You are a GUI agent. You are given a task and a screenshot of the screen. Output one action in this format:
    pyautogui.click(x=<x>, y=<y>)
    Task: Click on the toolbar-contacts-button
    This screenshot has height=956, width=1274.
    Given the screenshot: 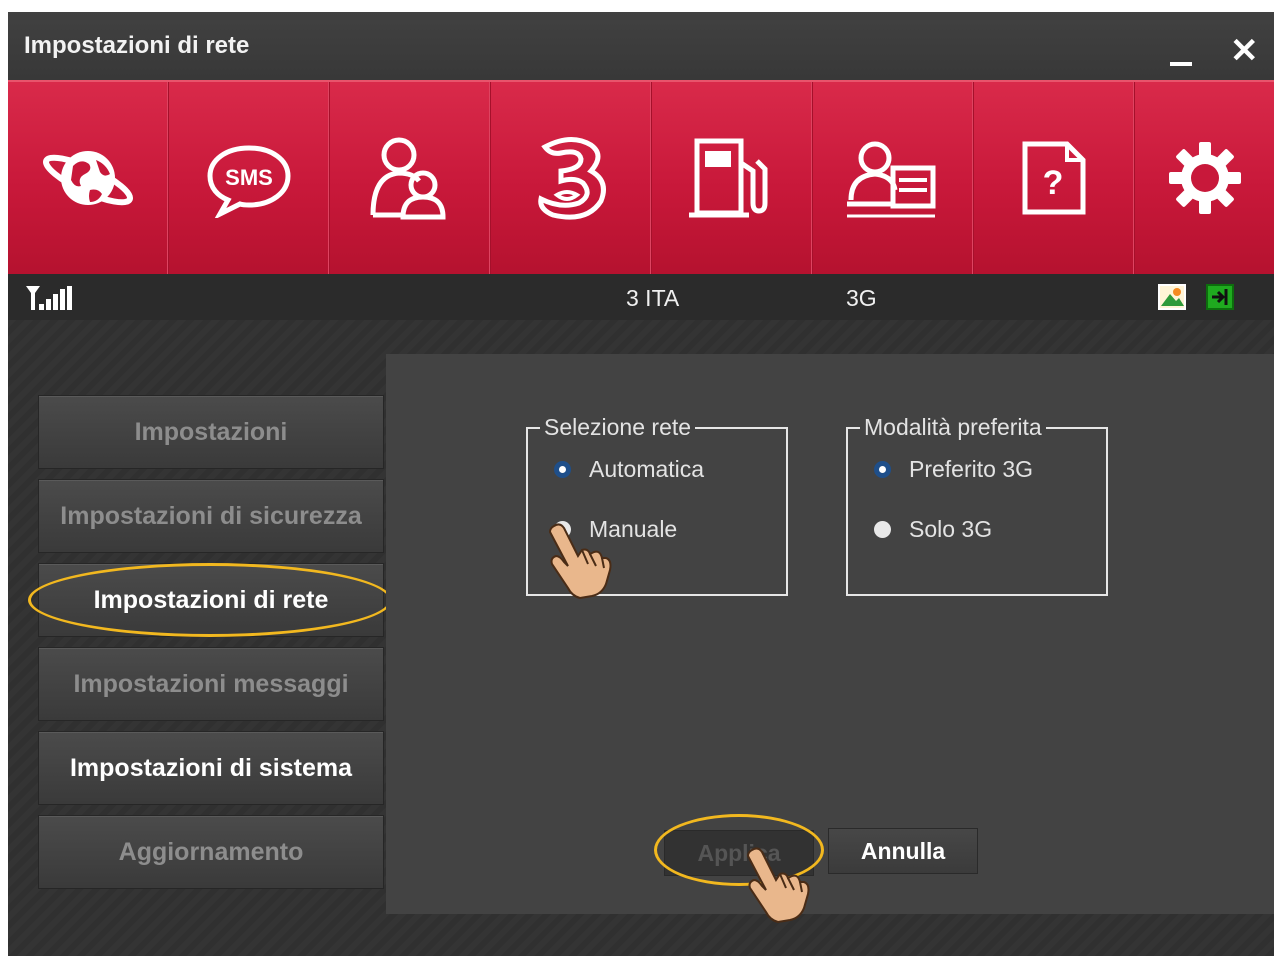 What is the action you would take?
    pyautogui.click(x=410, y=178)
    